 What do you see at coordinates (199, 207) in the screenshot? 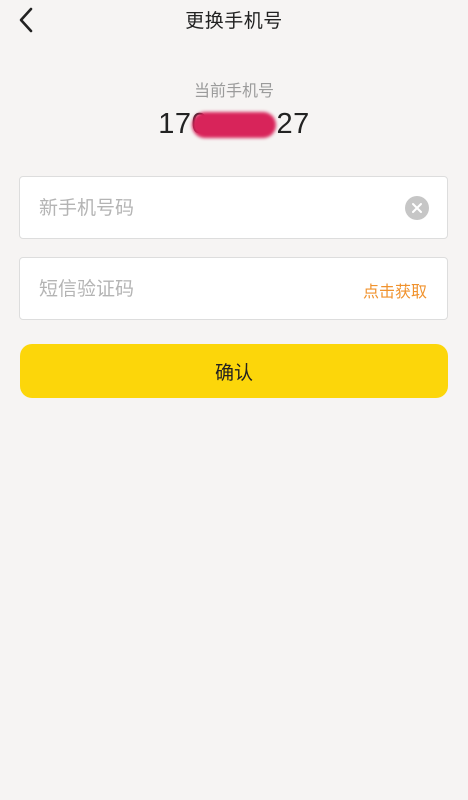
I see `new-phone-input` at bounding box center [199, 207].